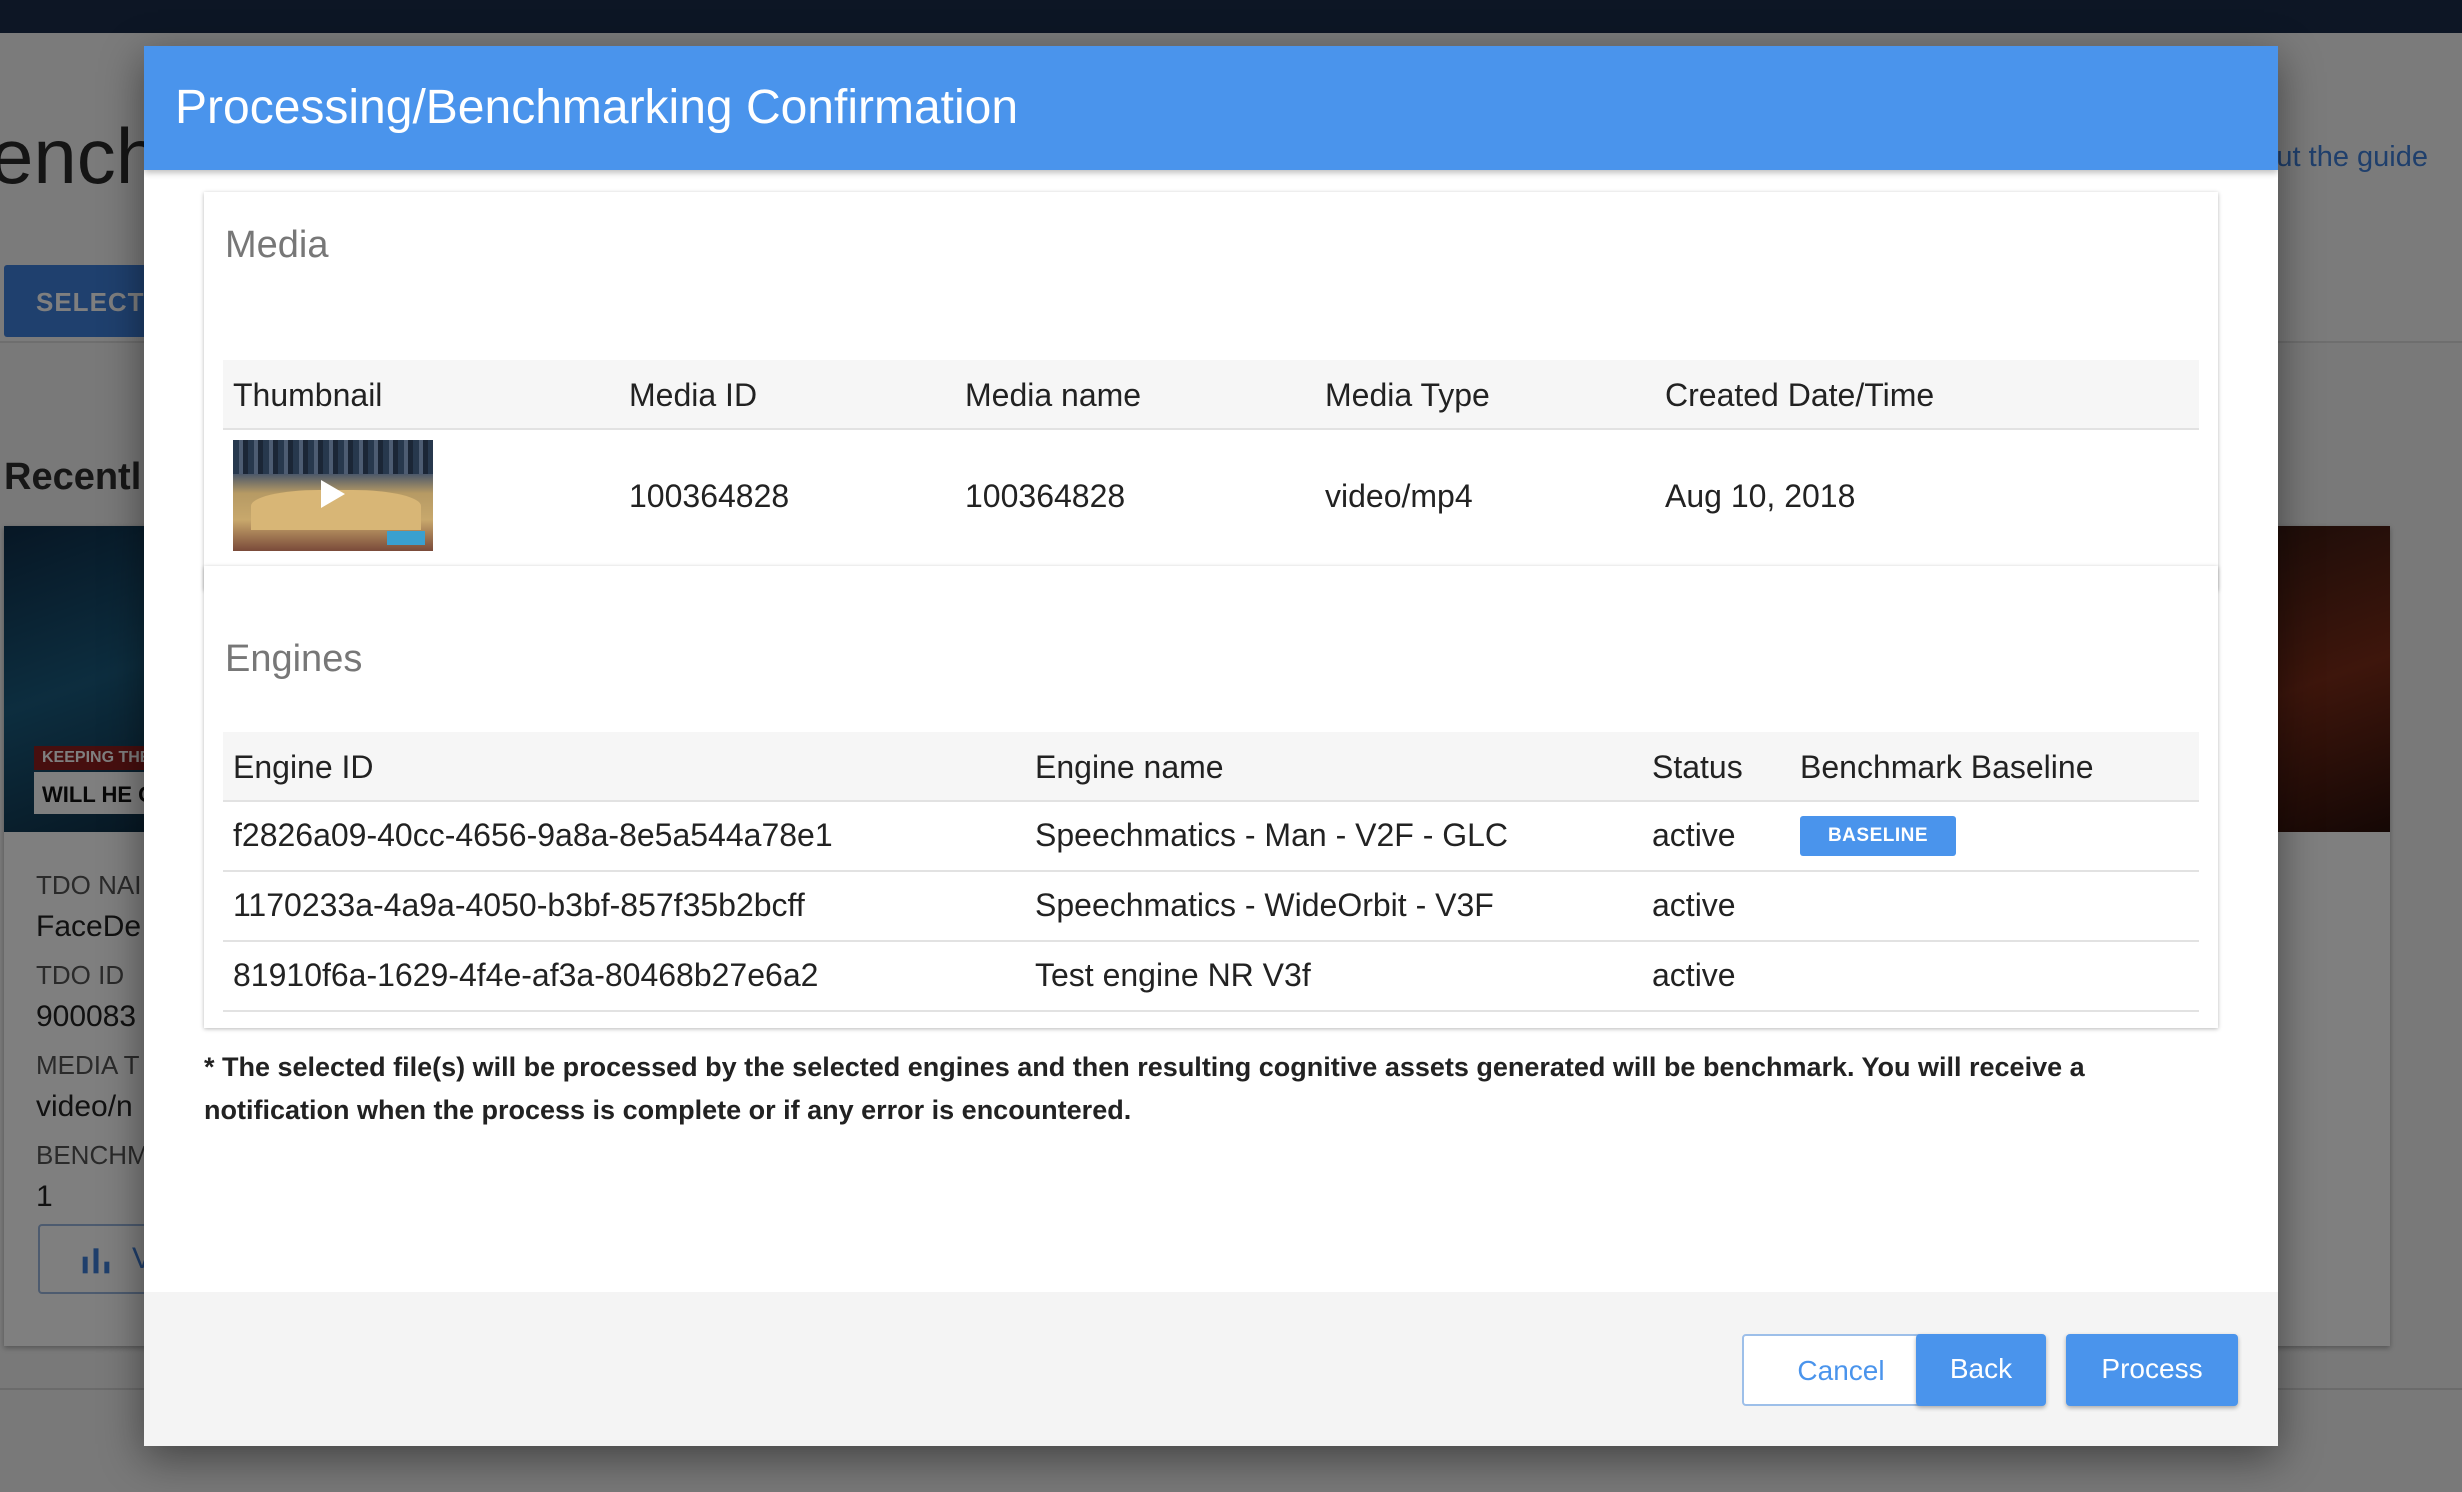  Describe the element at coordinates (519, 905) in the screenshot. I see `engine-id: 1170233a-4a9a-4050-b3bf-857f35b2bcff` at that location.